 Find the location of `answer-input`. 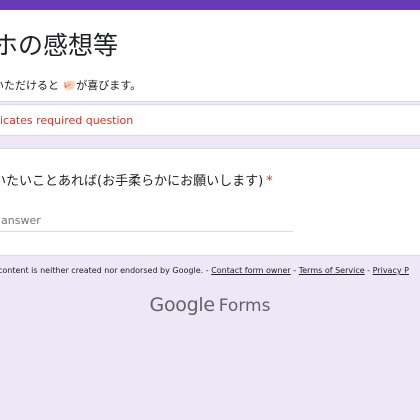

answer-input is located at coordinates (146, 220).